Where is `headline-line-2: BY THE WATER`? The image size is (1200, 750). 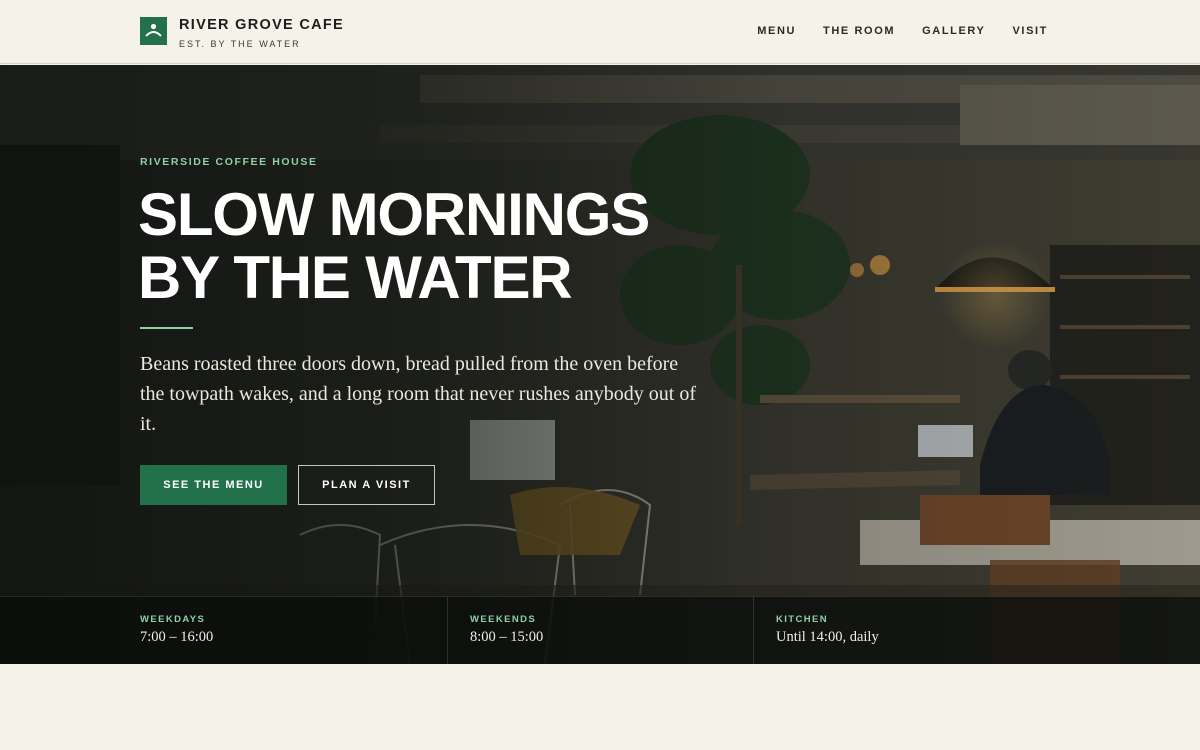 headline-line-2: BY THE WATER is located at coordinates (355, 277).